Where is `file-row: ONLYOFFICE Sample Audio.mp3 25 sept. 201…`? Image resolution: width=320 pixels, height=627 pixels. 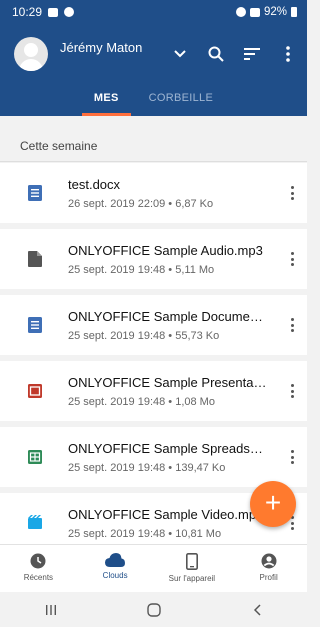 file-row: ONLYOFFICE Sample Audio.mp3 25 sept. 201… is located at coordinates (153, 259).